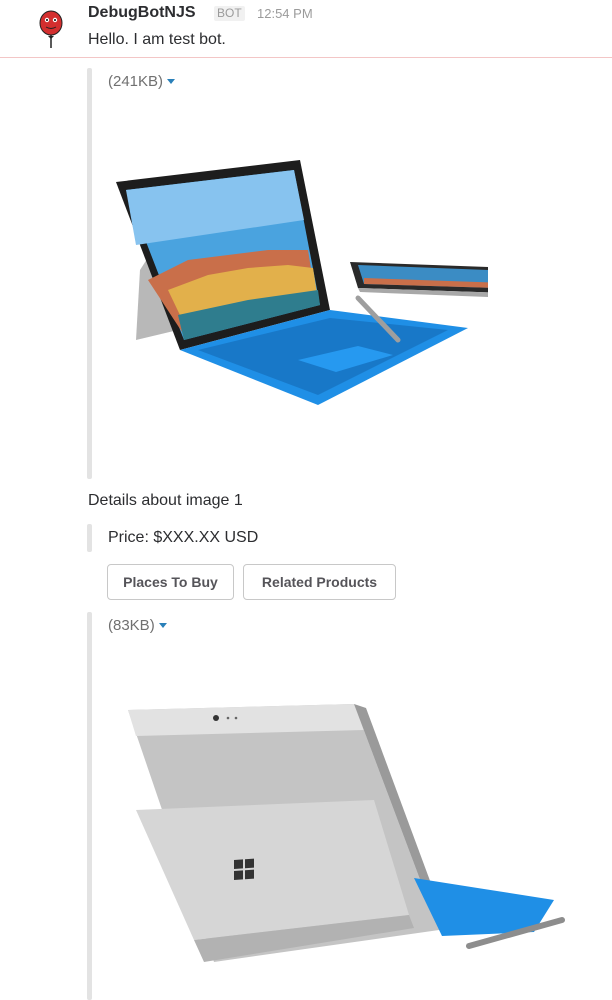  I want to click on attachment-2-bar, so click(89, 806).